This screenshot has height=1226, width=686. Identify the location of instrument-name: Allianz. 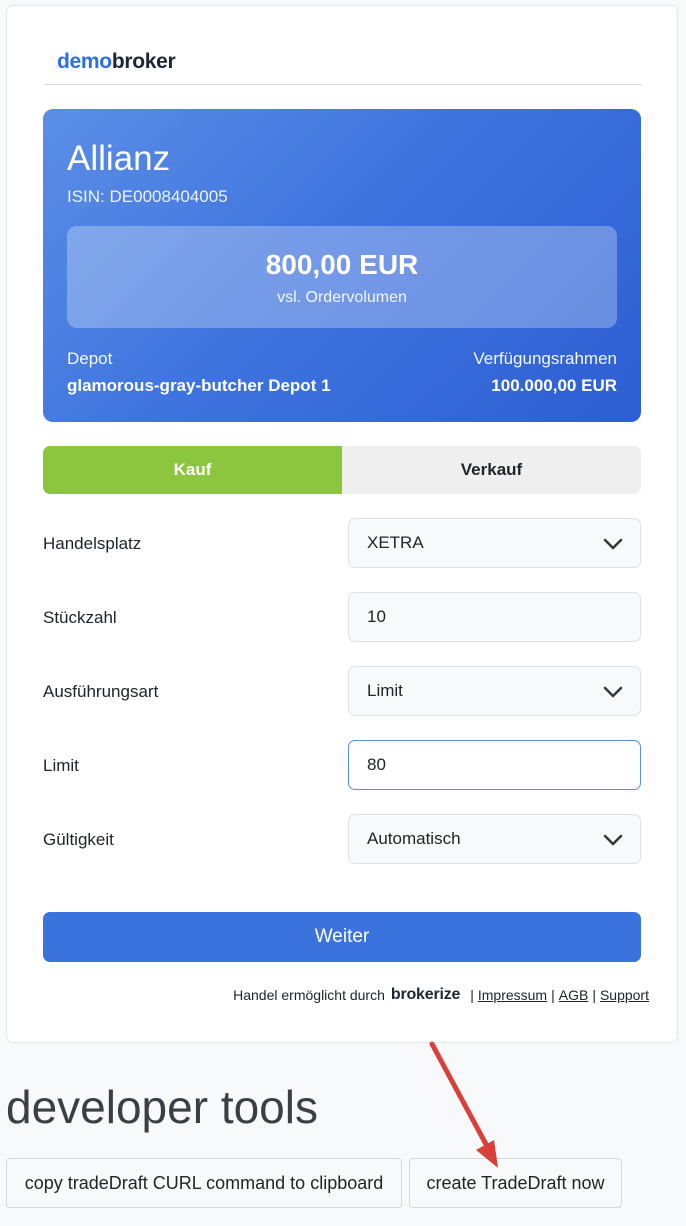
(119, 158).